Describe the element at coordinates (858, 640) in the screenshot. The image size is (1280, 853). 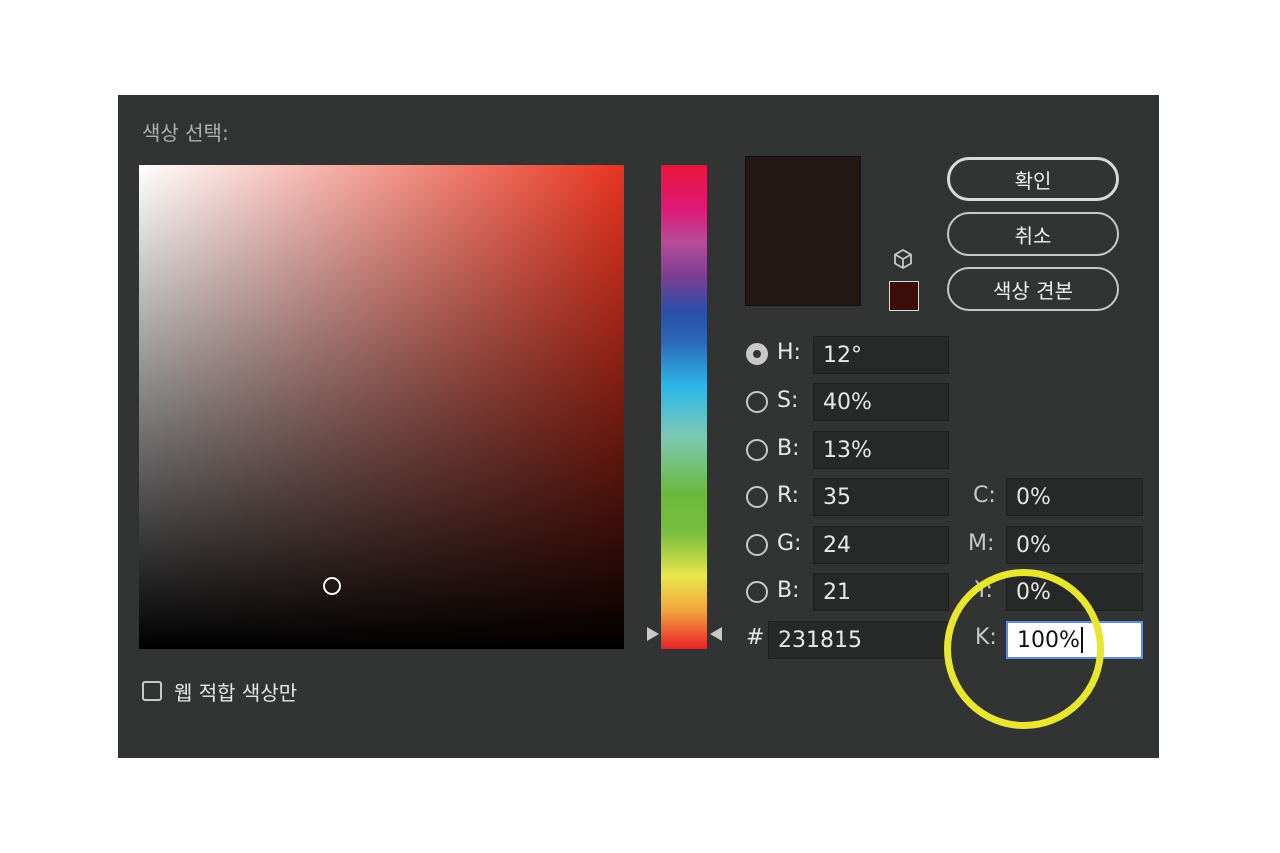
I see `hex-field: 231815` at that location.